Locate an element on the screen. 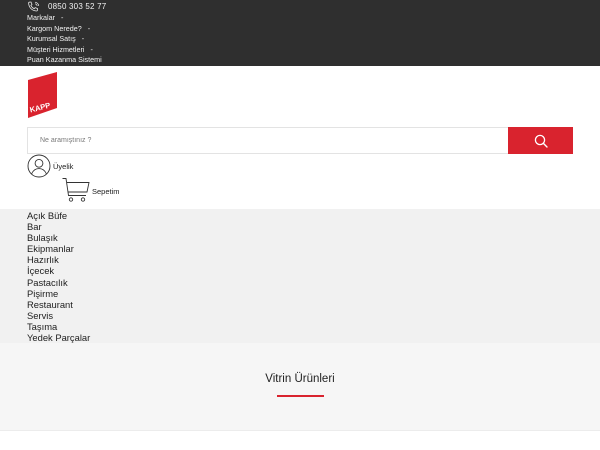 Image resolution: width=600 pixels, height=450 pixels. top-link-kargom-nerede: Kargom Nerede? - is located at coordinates (64, 29).